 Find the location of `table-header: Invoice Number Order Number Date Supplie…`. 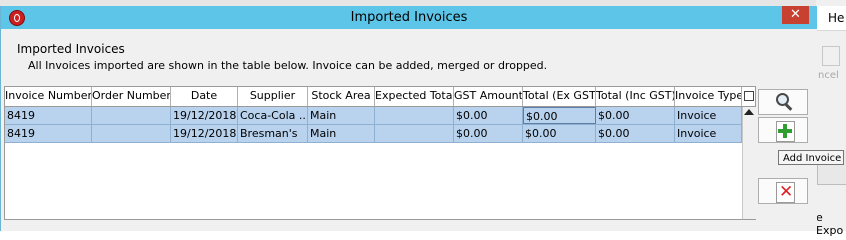

table-header: Invoice Number Order Number Date Supplie… is located at coordinates (380, 97).